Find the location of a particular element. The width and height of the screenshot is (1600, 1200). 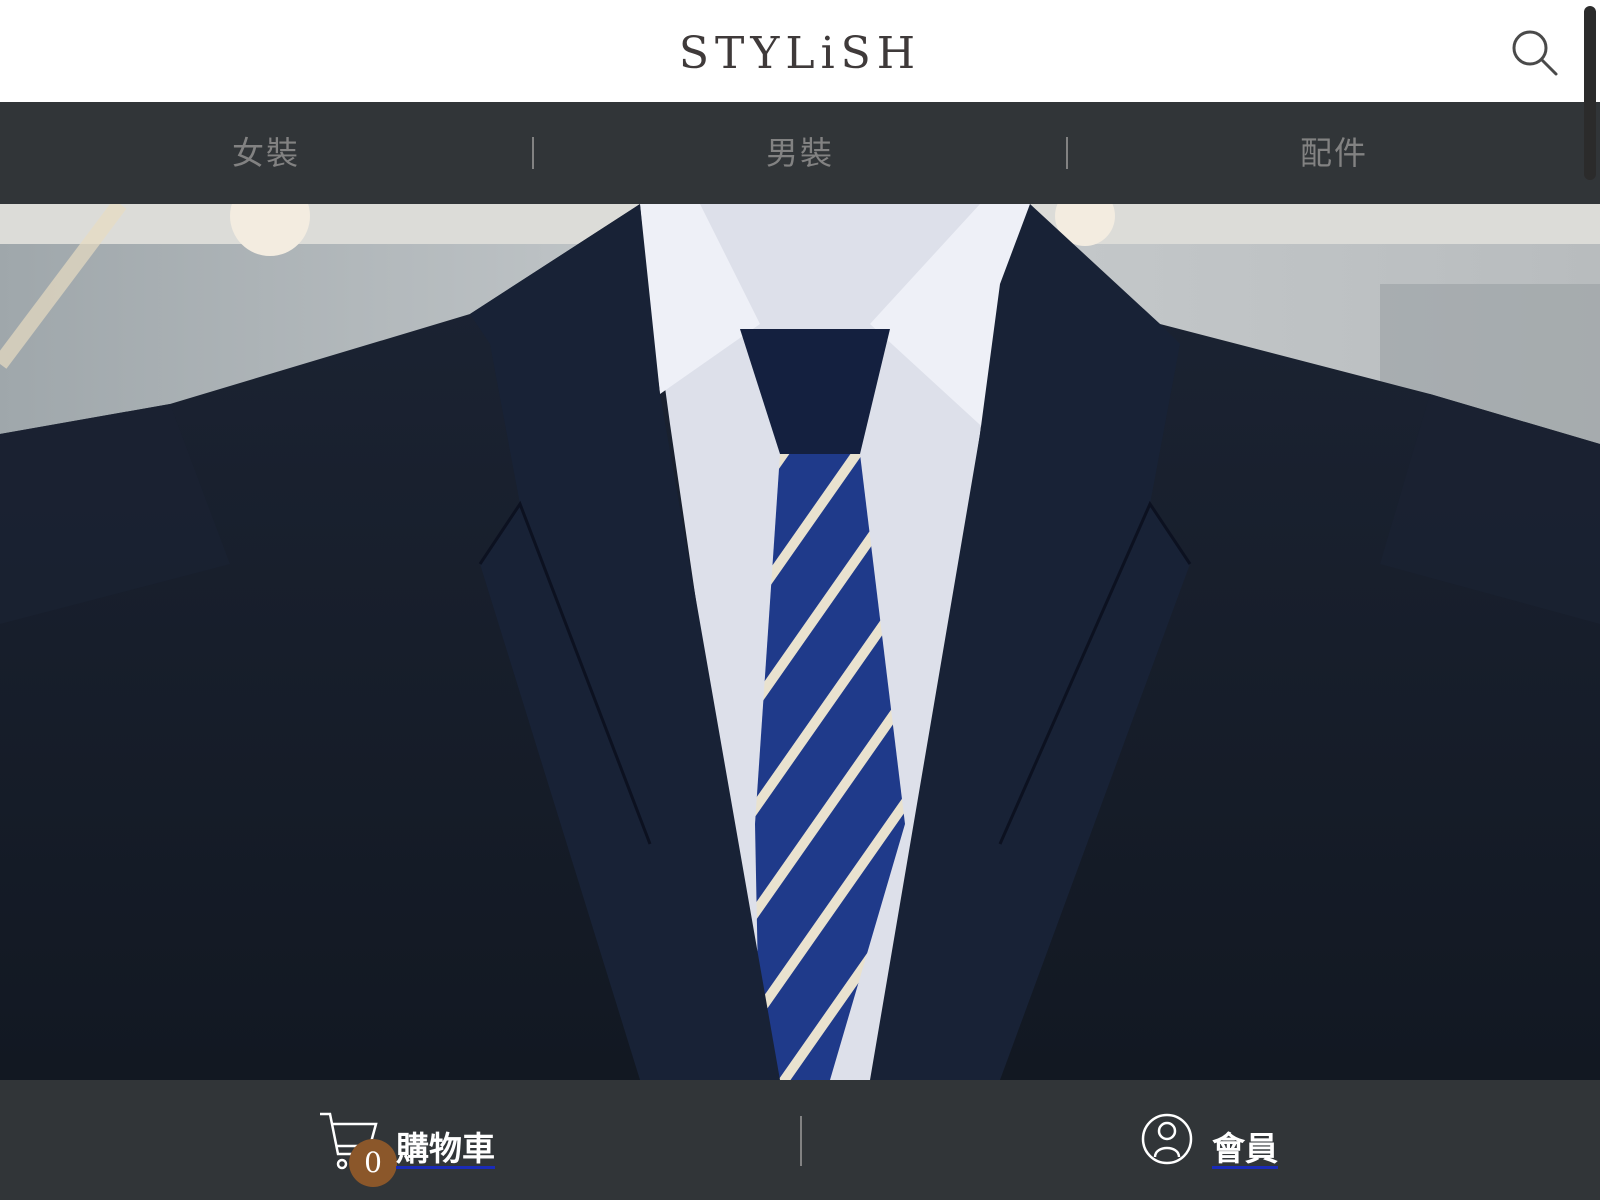

nav-item-women: 女裝 is located at coordinates (266, 153).